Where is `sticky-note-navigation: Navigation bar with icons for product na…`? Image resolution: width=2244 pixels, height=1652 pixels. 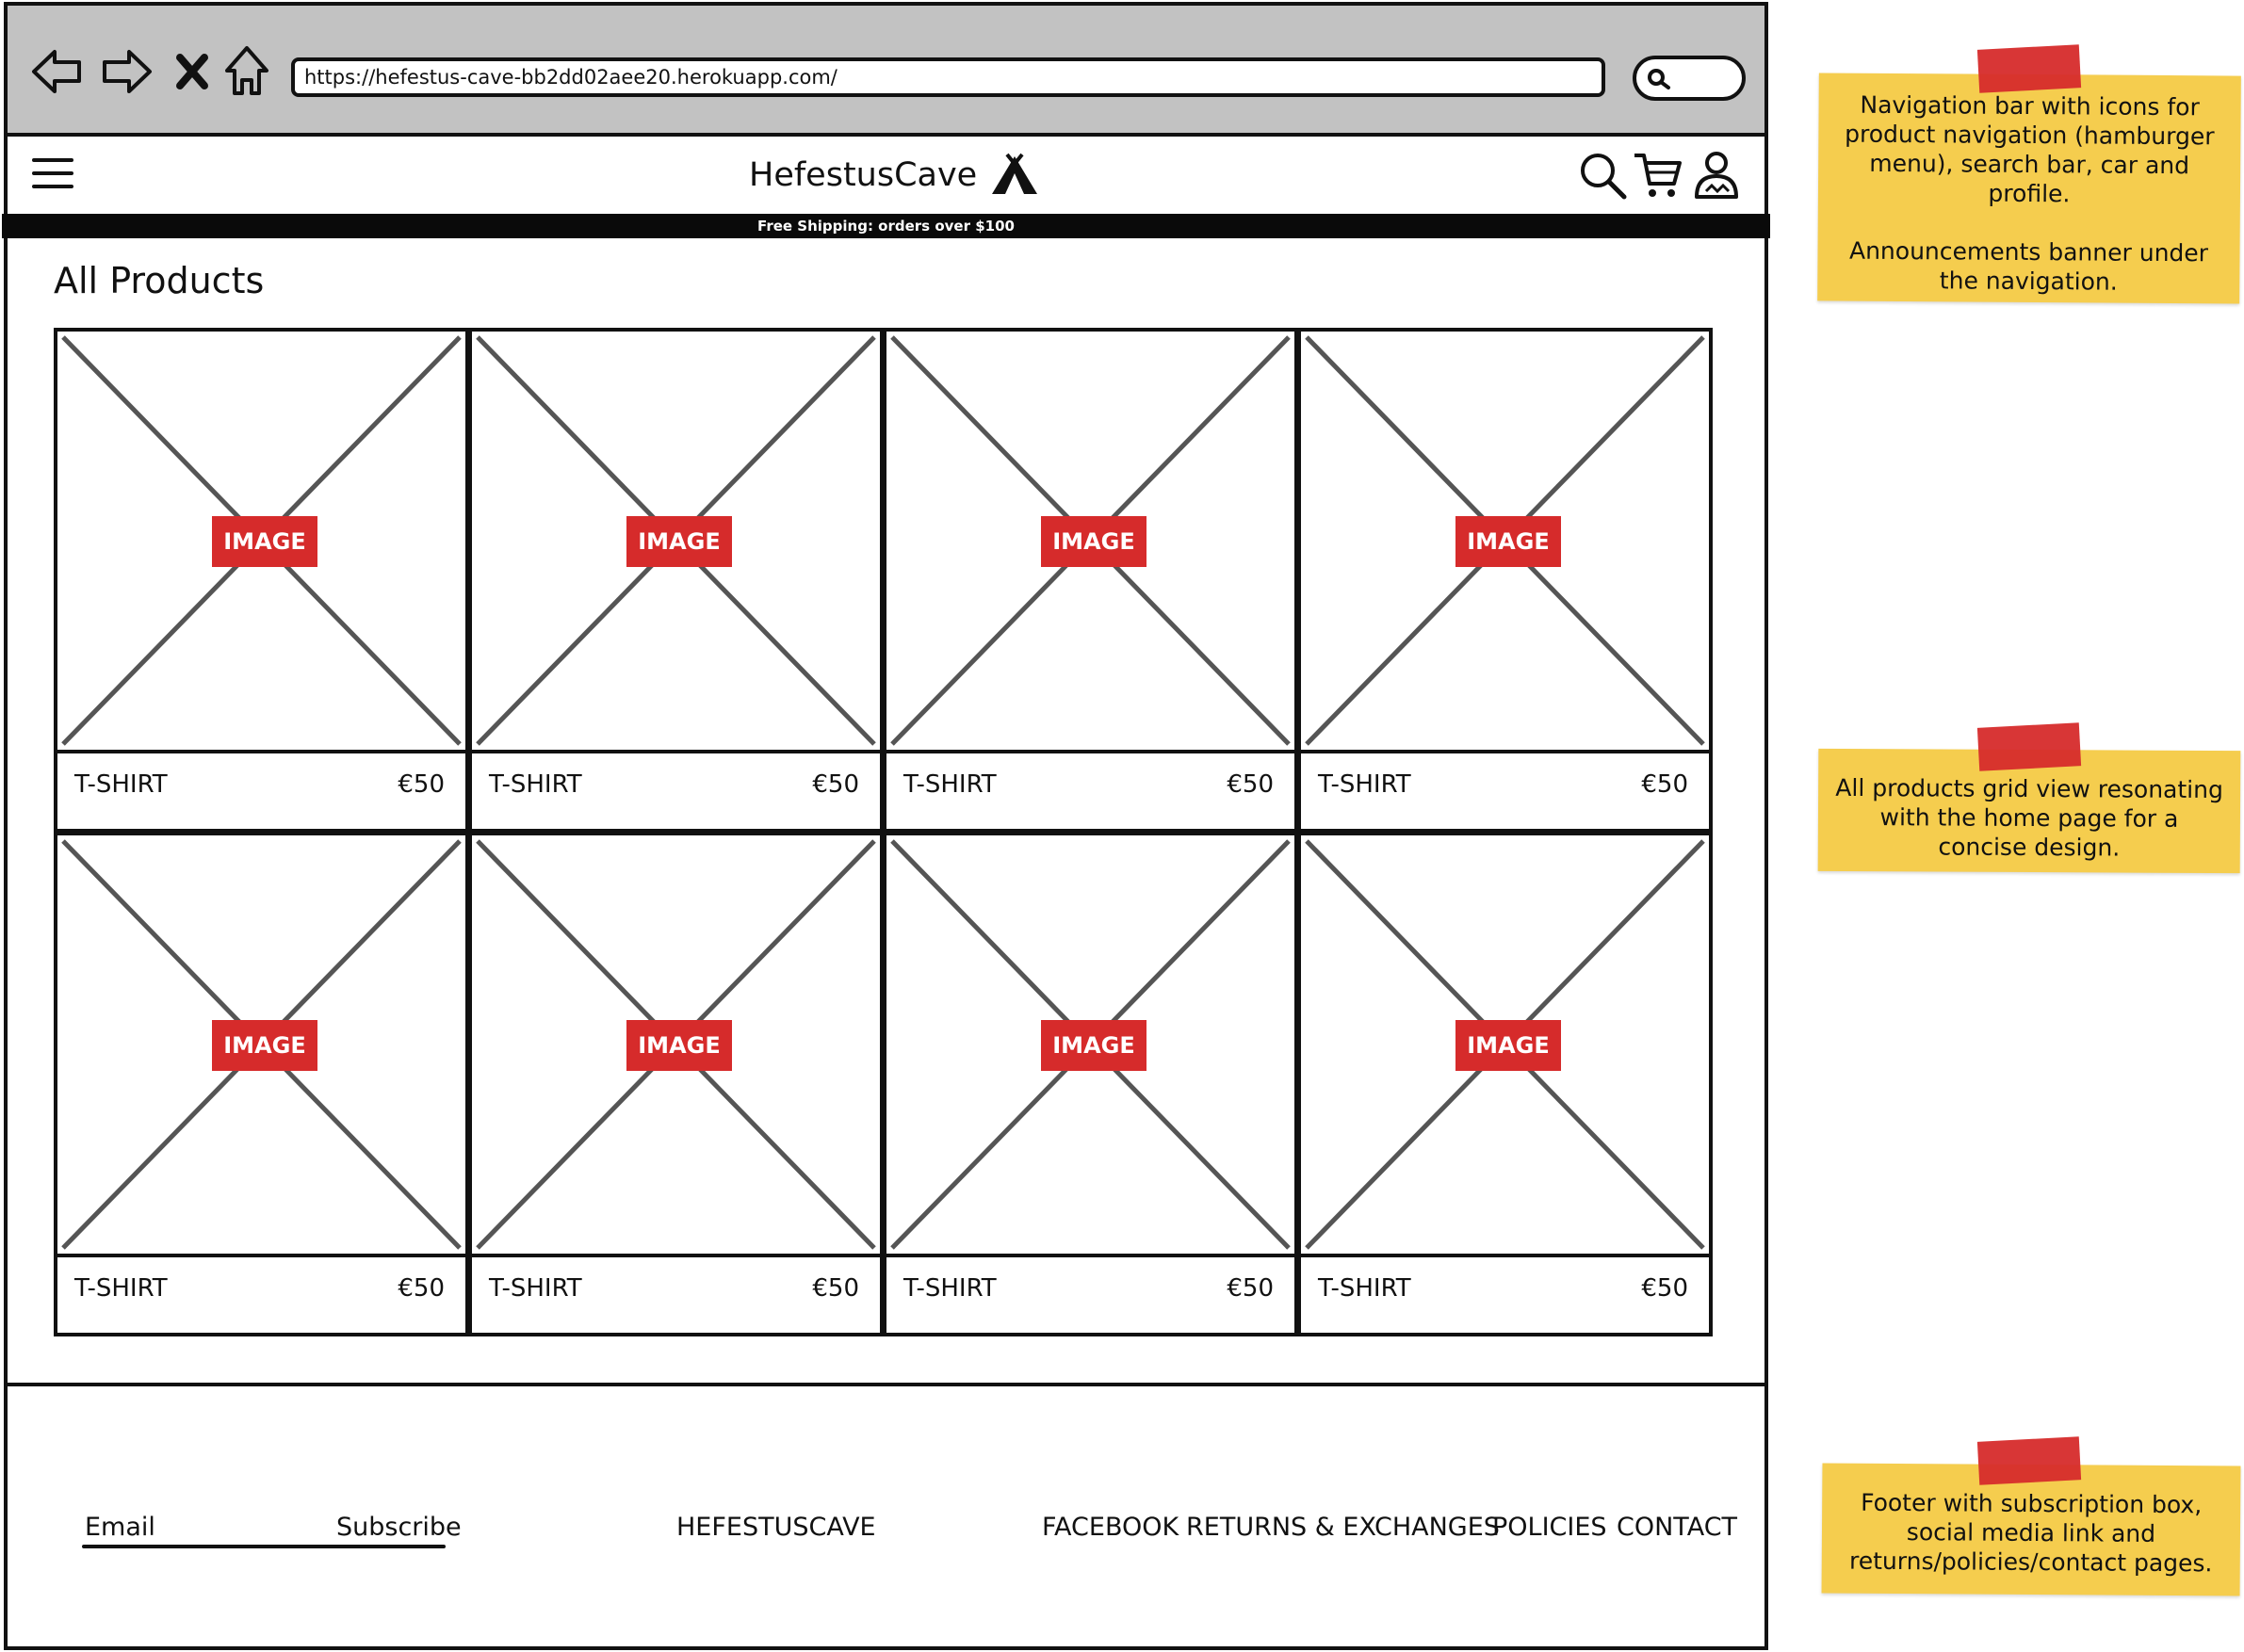
sticky-note-navigation: Navigation bar with icons for product na… is located at coordinates (2029, 188).